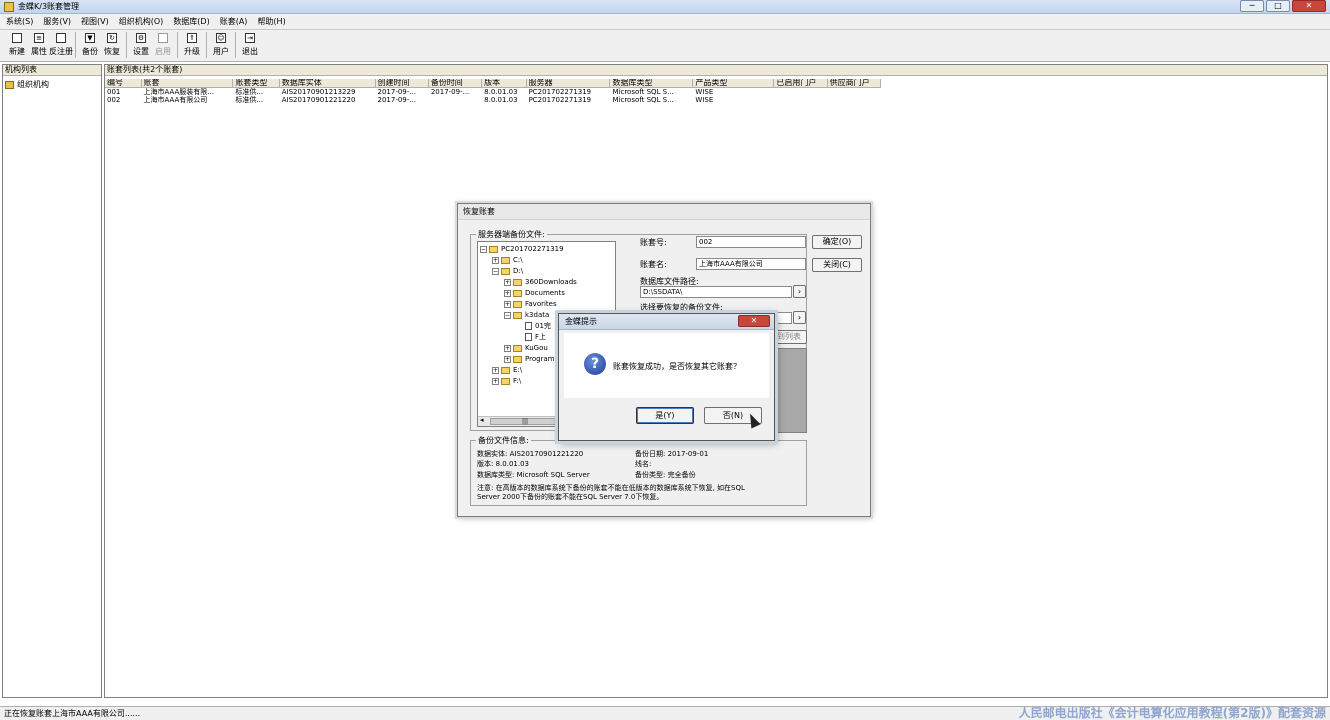 This screenshot has height=720, width=1330. Describe the element at coordinates (666, 365) in the screenshot. I see `prompt-body: ? 账套恢复成功，是否恢复其它账套？` at that location.